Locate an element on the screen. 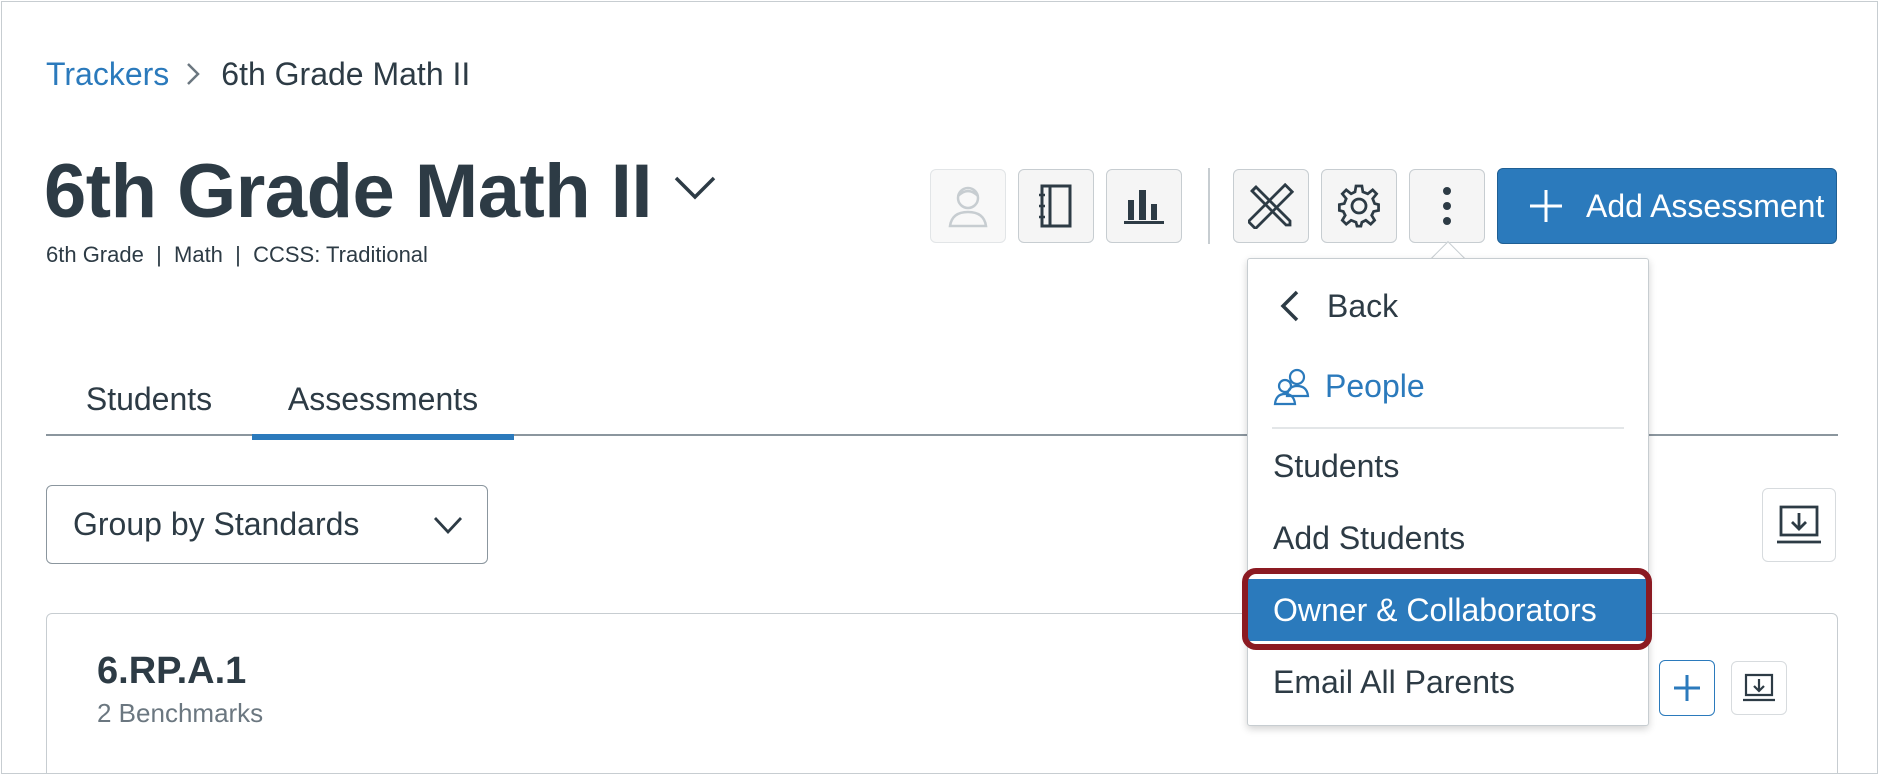  breadcrumb-current: 6th Grade Math II is located at coordinates (346, 73).